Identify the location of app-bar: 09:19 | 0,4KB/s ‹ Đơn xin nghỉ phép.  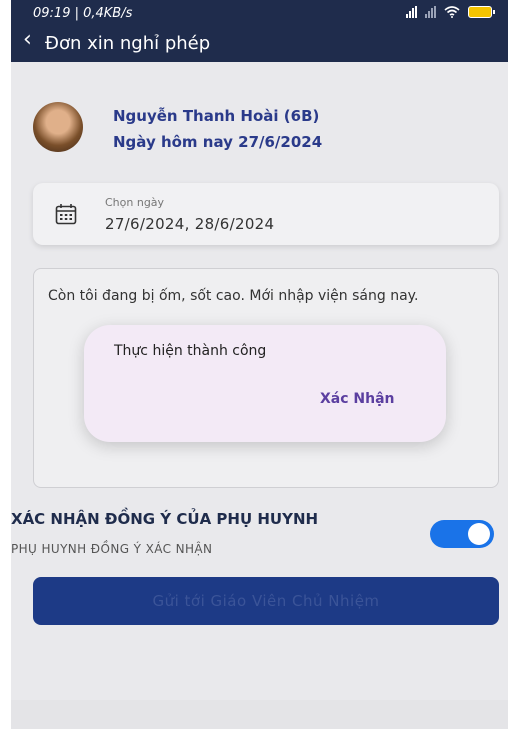
(259, 31).